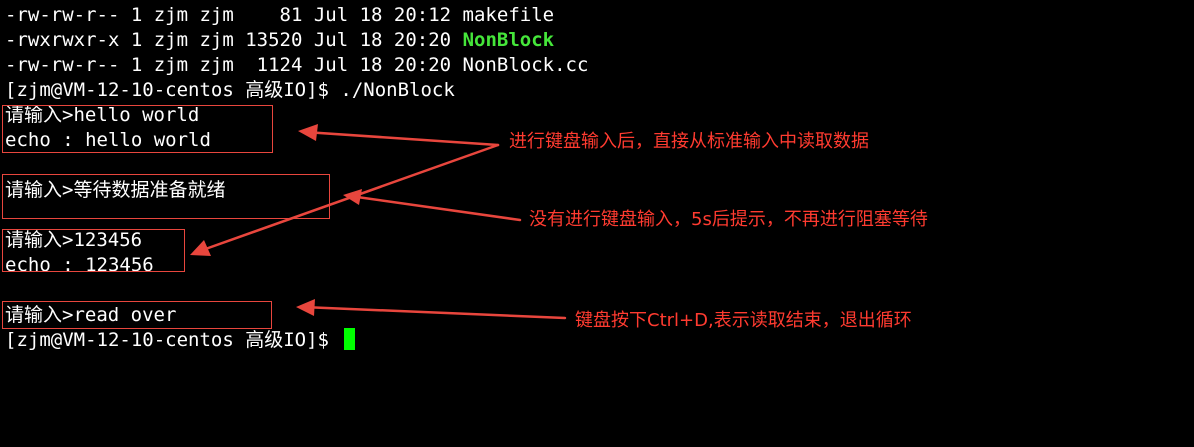 The image size is (1194, 447). What do you see at coordinates (352, 197) in the screenshot?
I see `arrowhead-wait` at bounding box center [352, 197].